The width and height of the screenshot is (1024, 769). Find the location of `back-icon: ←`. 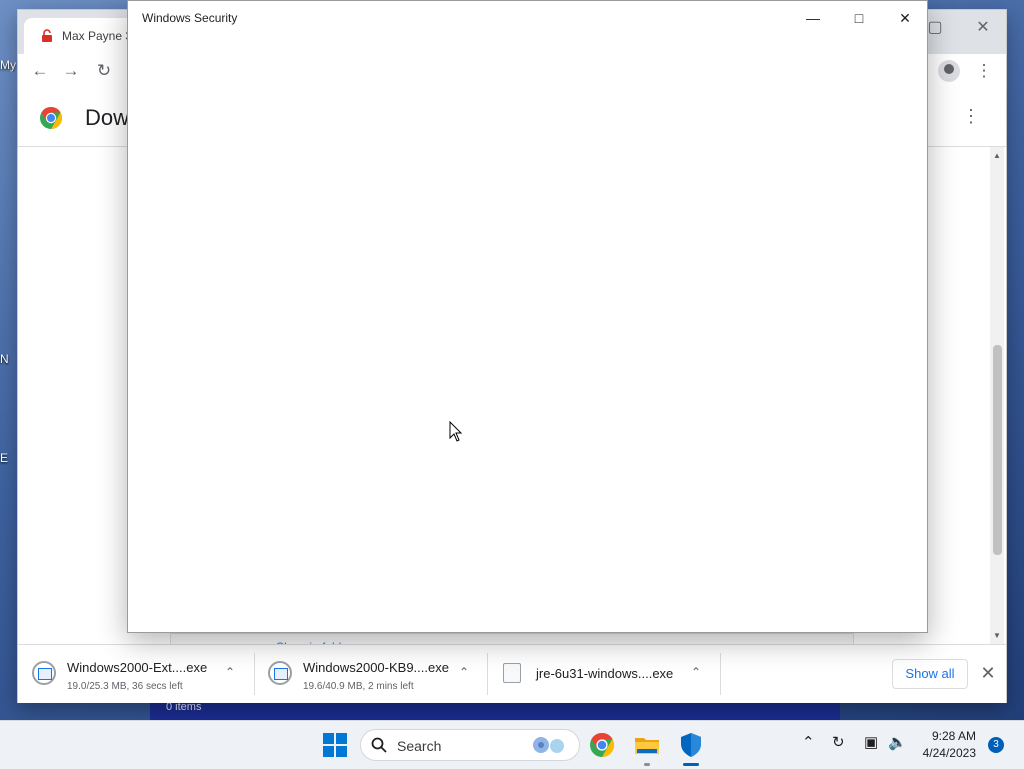

back-icon: ← is located at coordinates (40, 71).